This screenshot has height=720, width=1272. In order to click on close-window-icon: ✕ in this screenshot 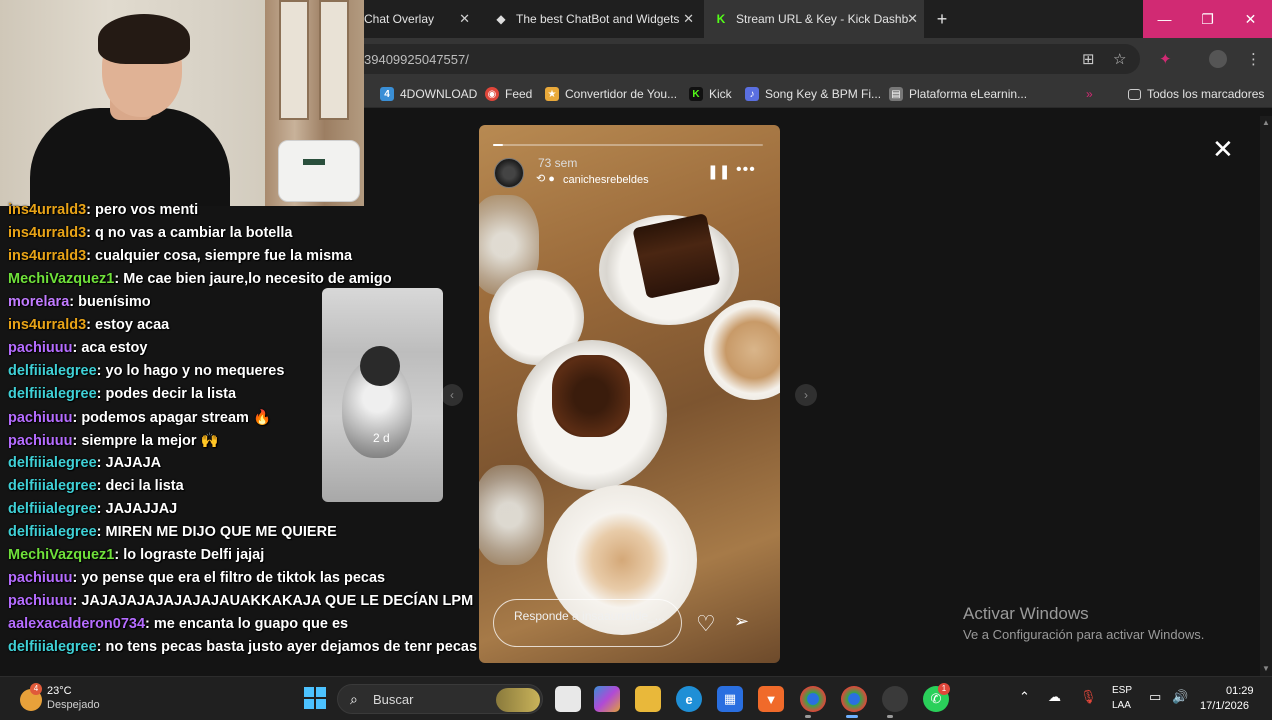, I will do `click(1250, 19)`.